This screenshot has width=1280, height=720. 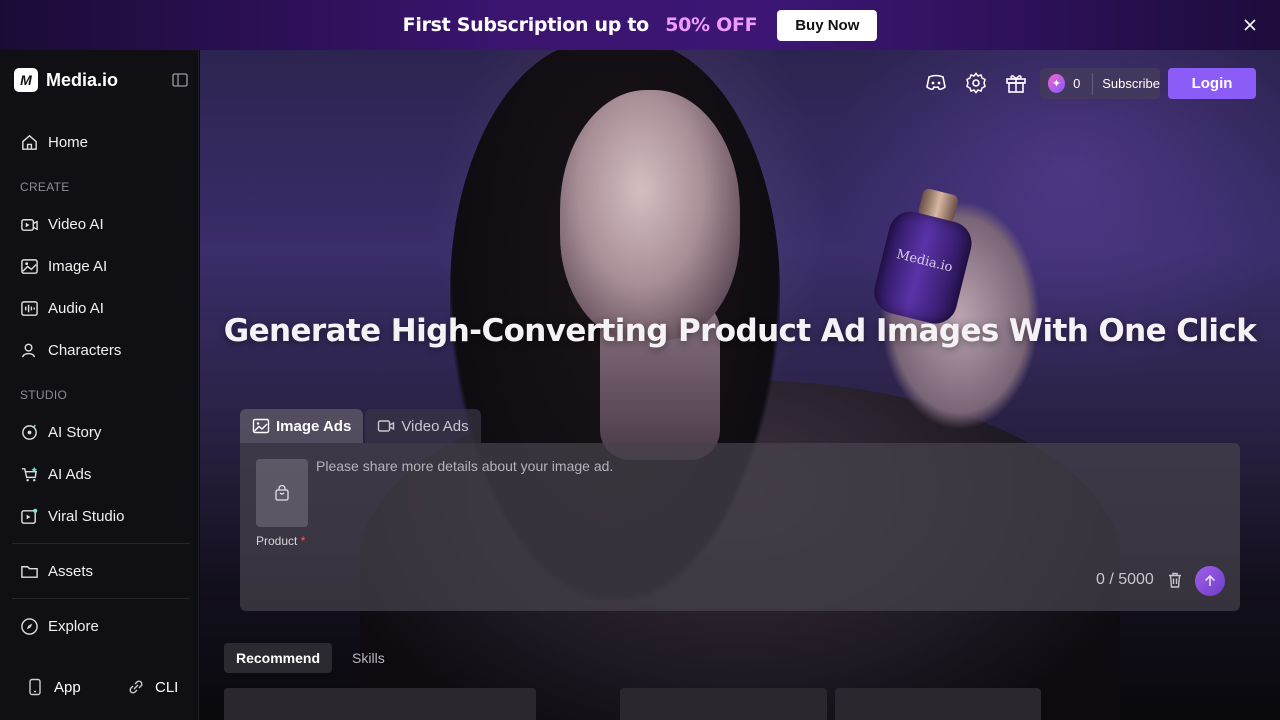 I want to click on promo-banner: First Subscription up to 50% OFF Buy Now, so click(x=640, y=25).